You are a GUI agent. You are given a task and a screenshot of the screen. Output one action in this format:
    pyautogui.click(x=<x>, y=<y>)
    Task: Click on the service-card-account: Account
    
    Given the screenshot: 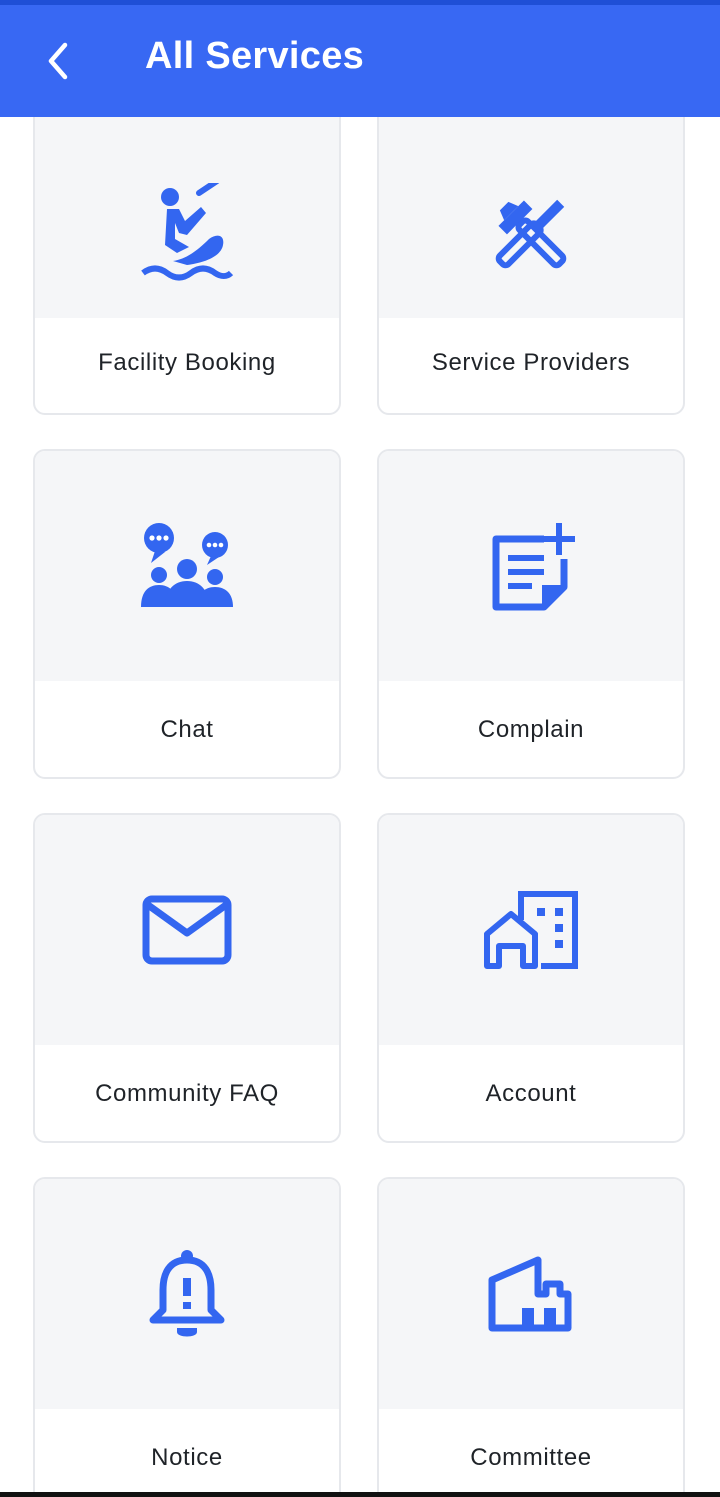 What is the action you would take?
    pyautogui.click(x=531, y=978)
    